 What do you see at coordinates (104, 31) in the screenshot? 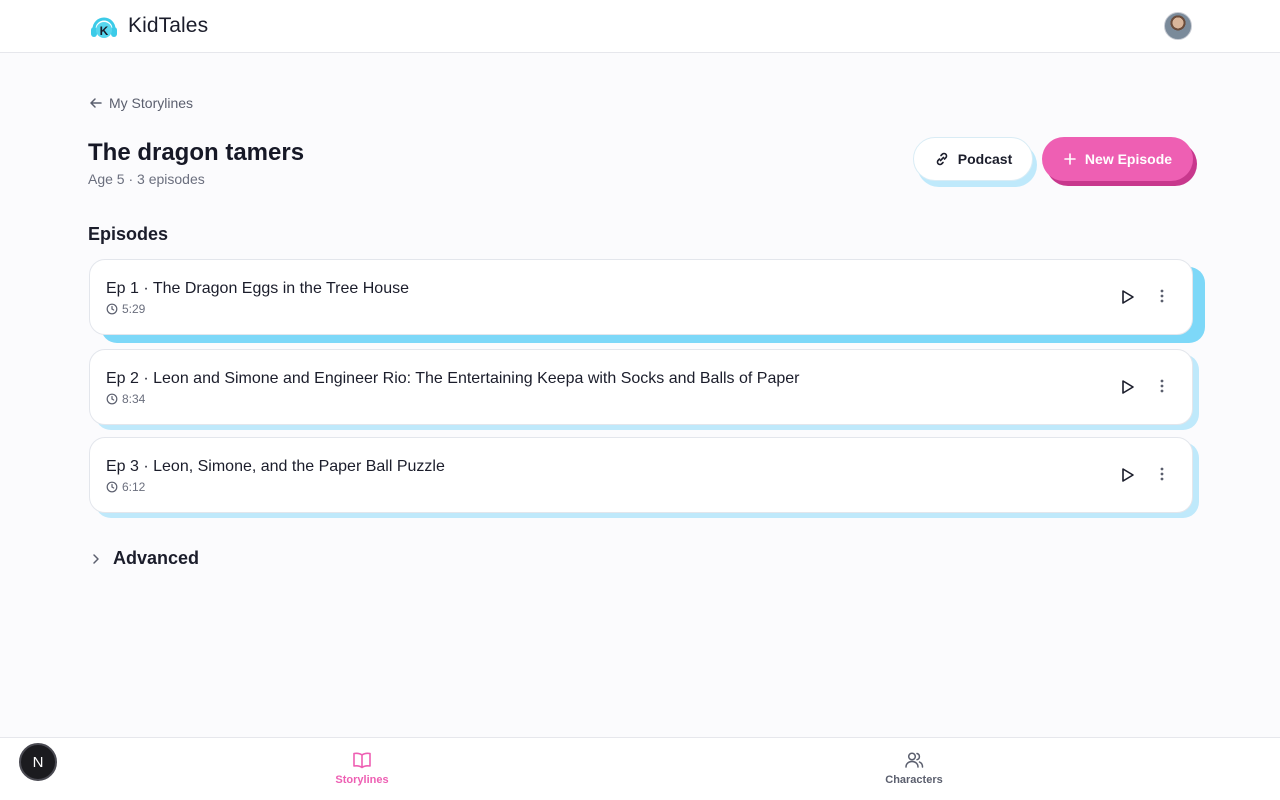
I see `svg-text: K` at bounding box center [104, 31].